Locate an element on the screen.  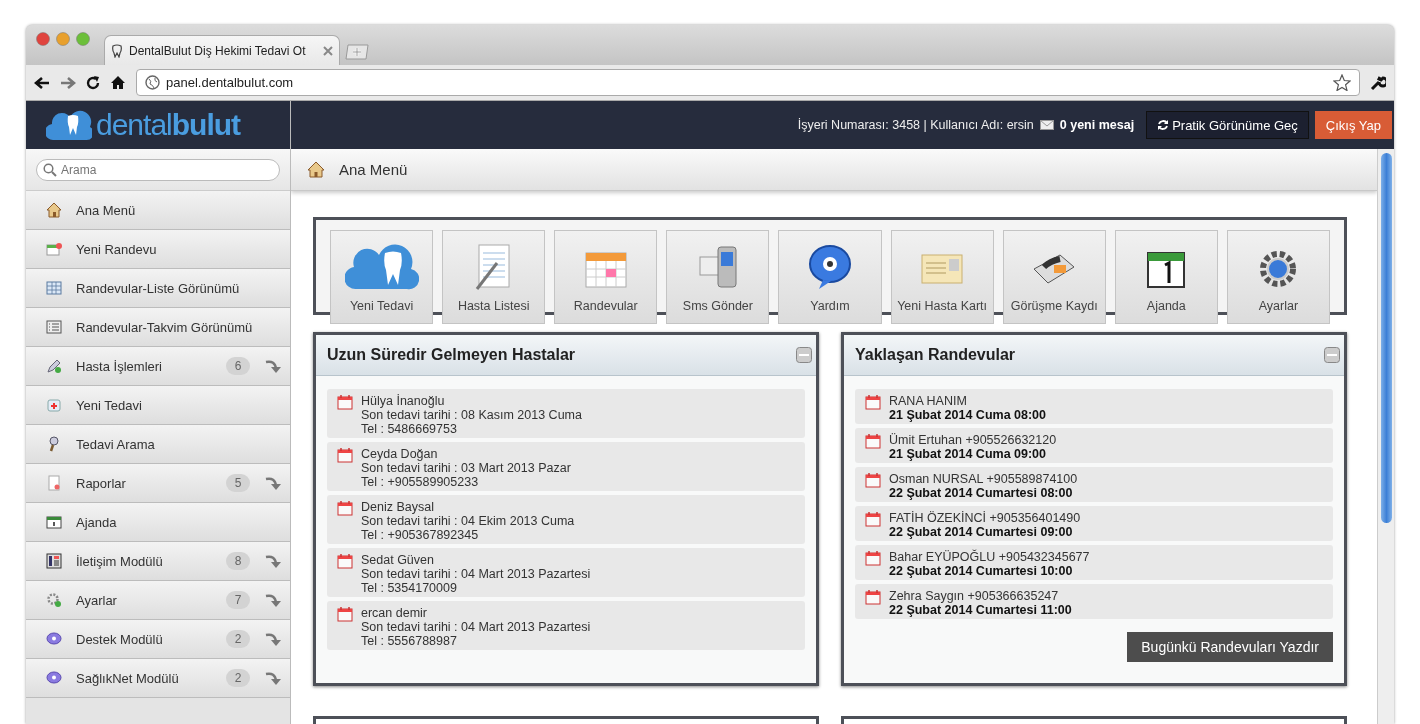
sidebar-item-label: Tedavi Arama is located at coordinates (116, 444).